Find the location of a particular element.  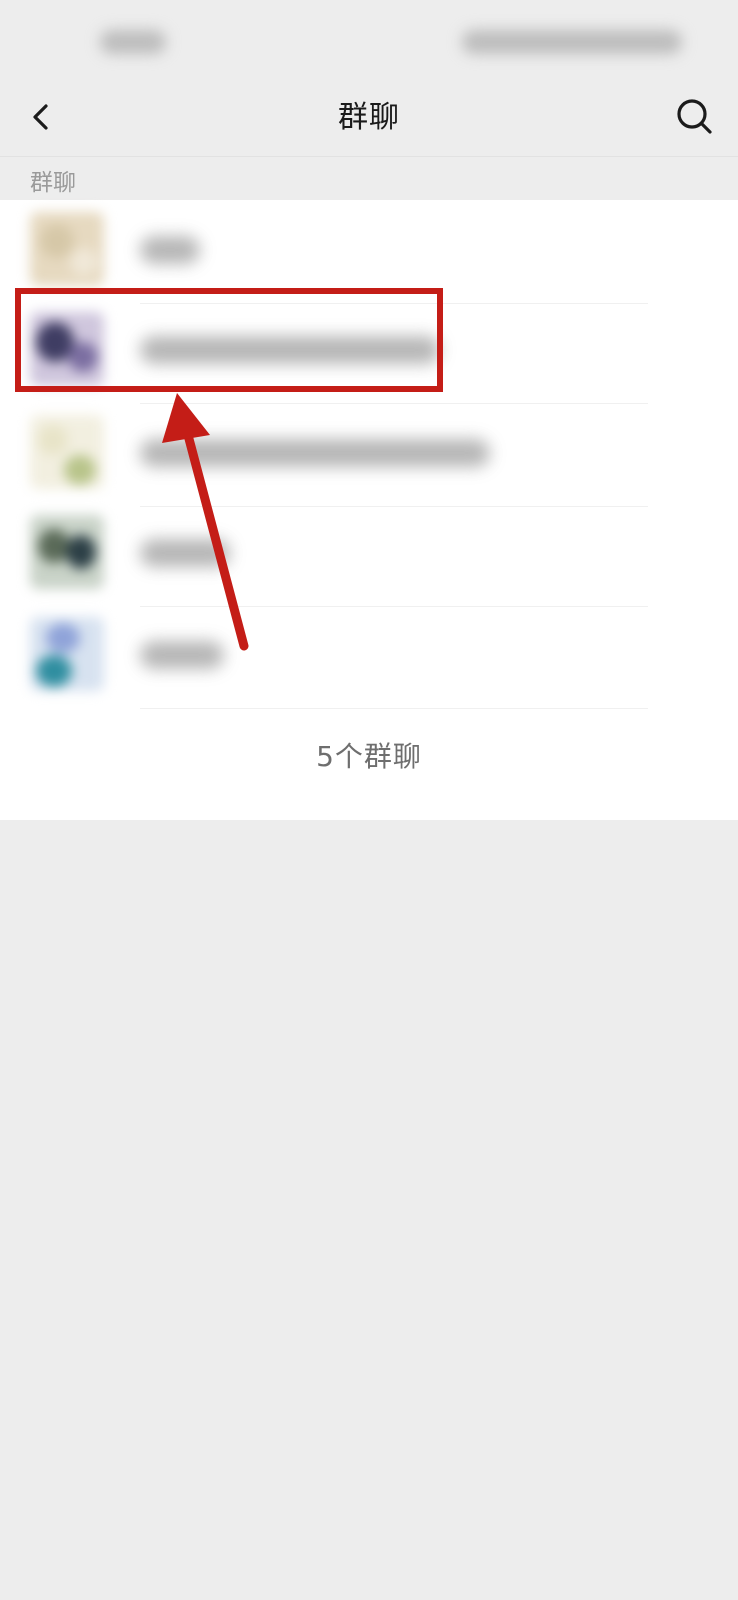

highlight-box is located at coordinates (229, 340).